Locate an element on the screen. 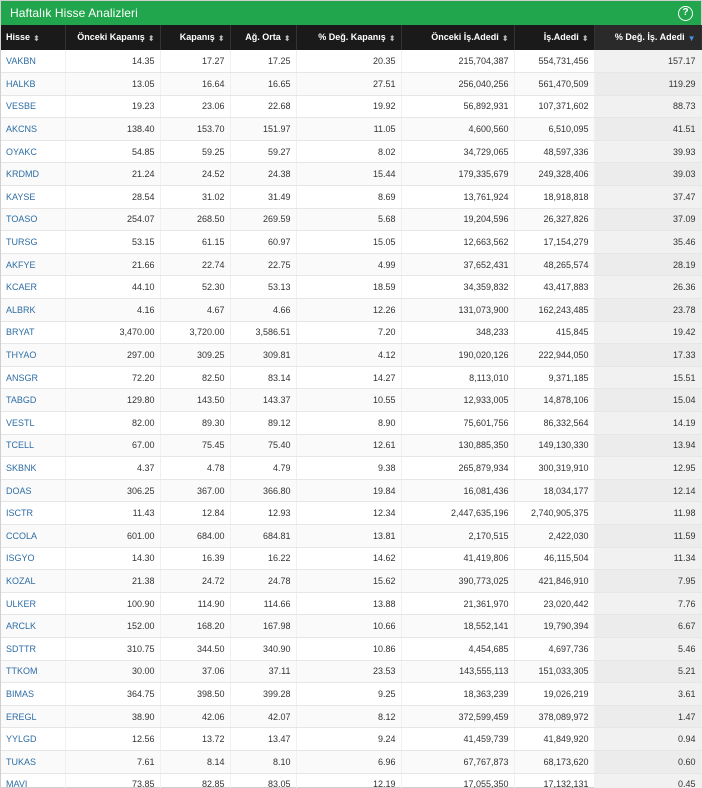 The image size is (702, 788). value-cell: 149,130,330 is located at coordinates (554, 446).